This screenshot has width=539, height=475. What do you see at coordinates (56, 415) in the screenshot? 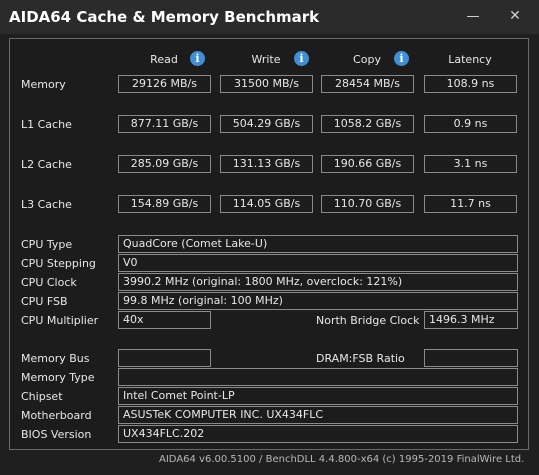
I see `motherboard-label: Motherboard` at bounding box center [56, 415].